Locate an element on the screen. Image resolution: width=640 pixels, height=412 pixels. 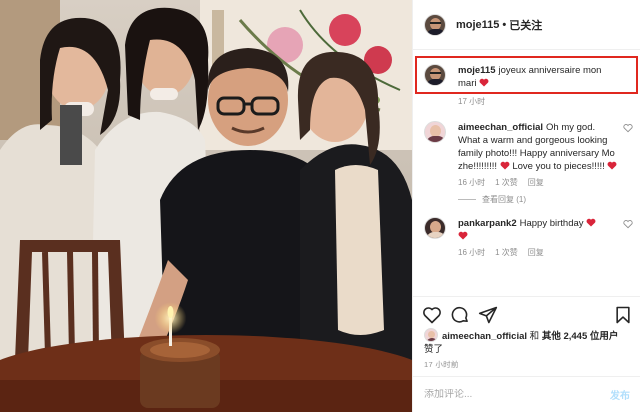
comment-icon is located at coordinates (460, 315).